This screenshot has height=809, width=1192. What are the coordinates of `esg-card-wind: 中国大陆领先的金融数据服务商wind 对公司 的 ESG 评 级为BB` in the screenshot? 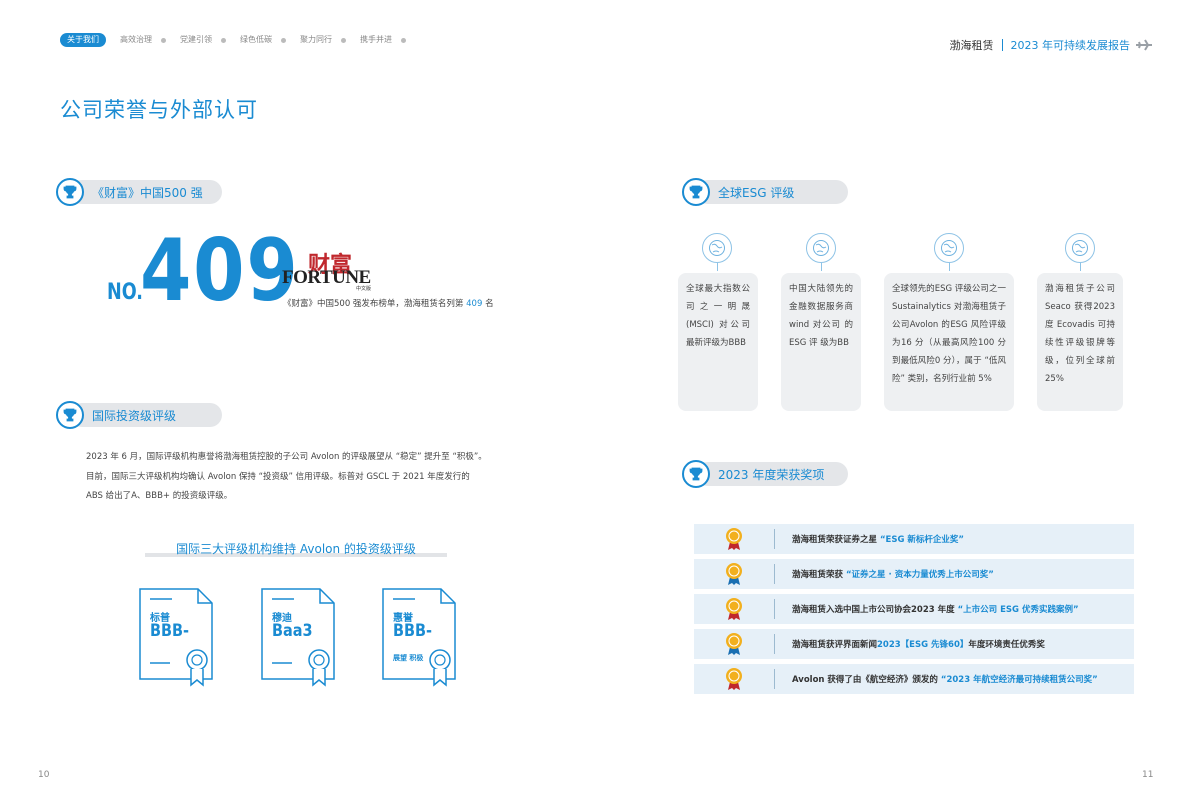 It's located at (821, 342).